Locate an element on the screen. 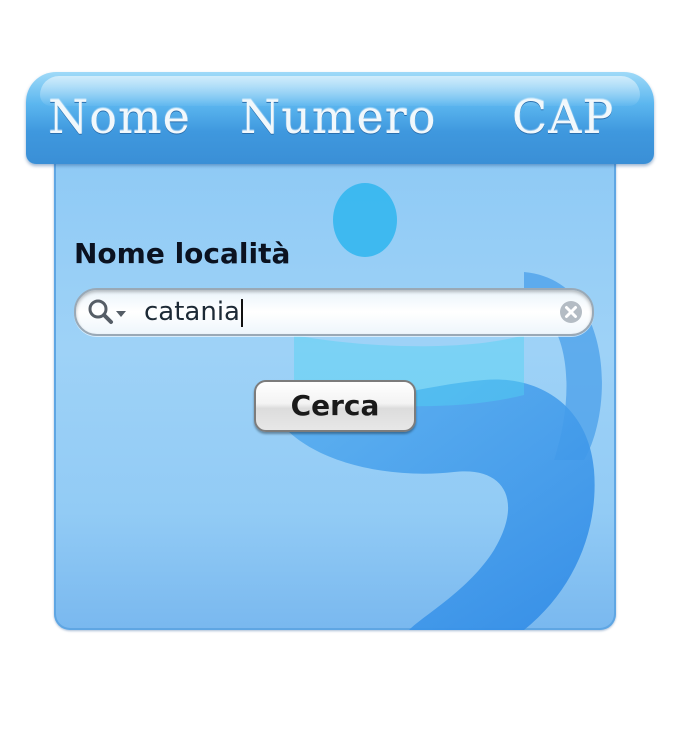  tab-numero: Numero is located at coordinates (338, 117).